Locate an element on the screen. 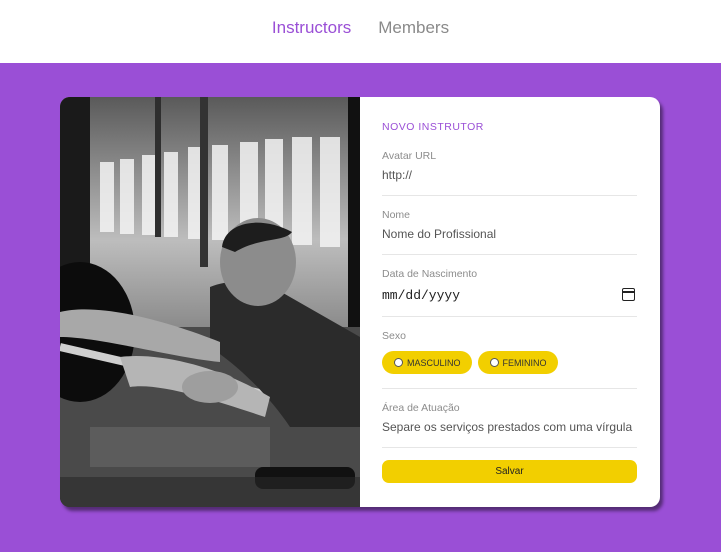 Image resolution: width=721 pixels, height=552 pixels. radio-masculino-label: MASCULINO is located at coordinates (434, 362).